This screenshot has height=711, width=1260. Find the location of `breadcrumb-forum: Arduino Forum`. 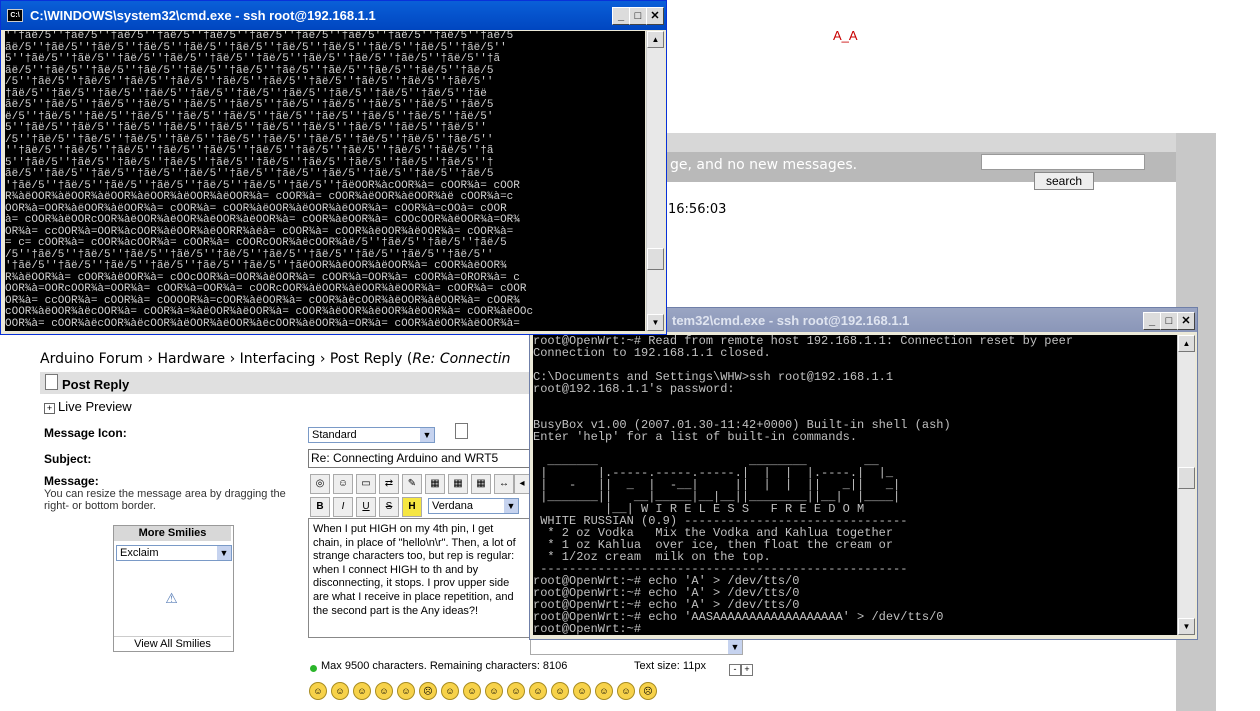

breadcrumb-forum: Arduino Forum is located at coordinates (91, 359).